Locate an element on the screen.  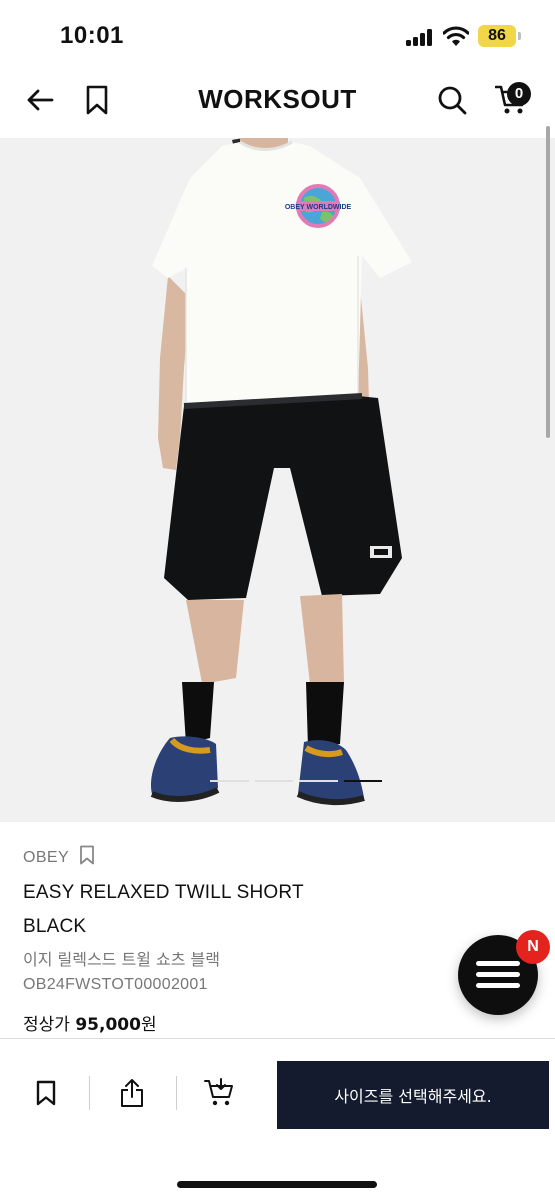
cart-count-badge: 0 is located at coordinates (519, 94).